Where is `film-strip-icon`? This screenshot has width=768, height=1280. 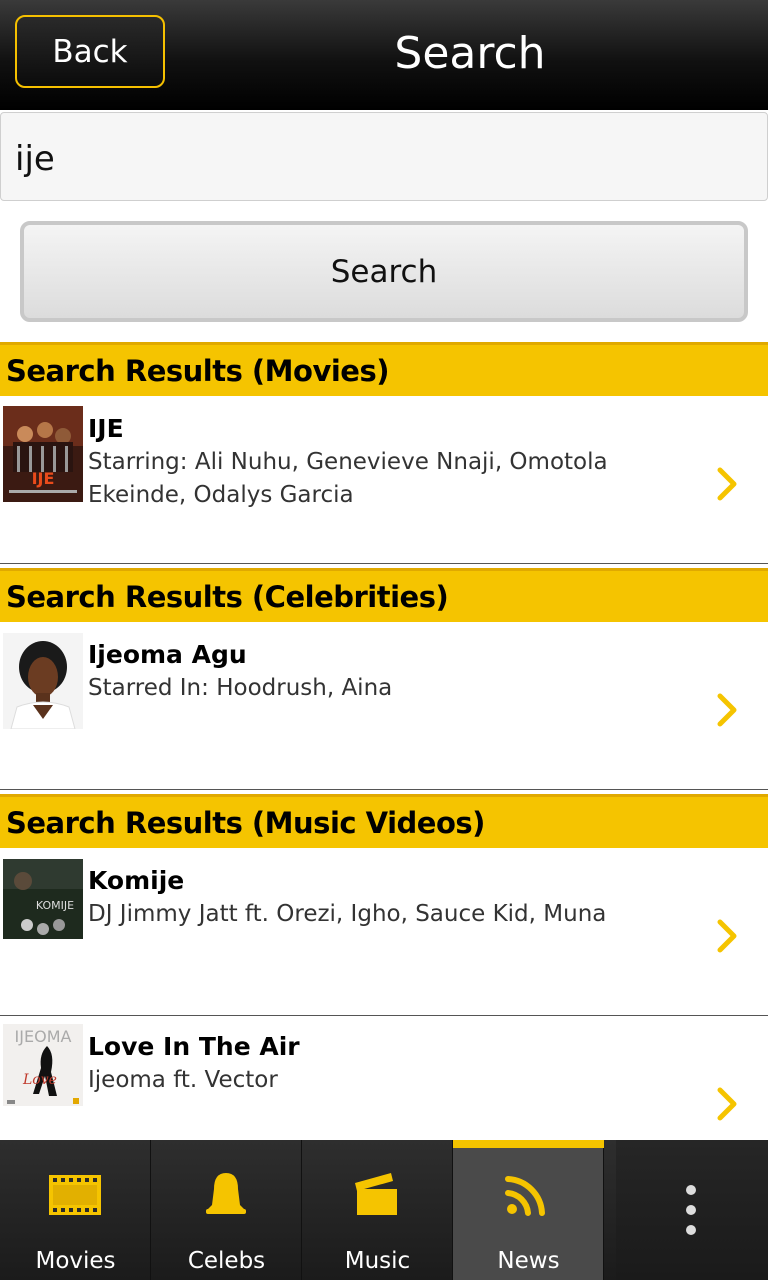
film-strip-icon is located at coordinates (75, 1195).